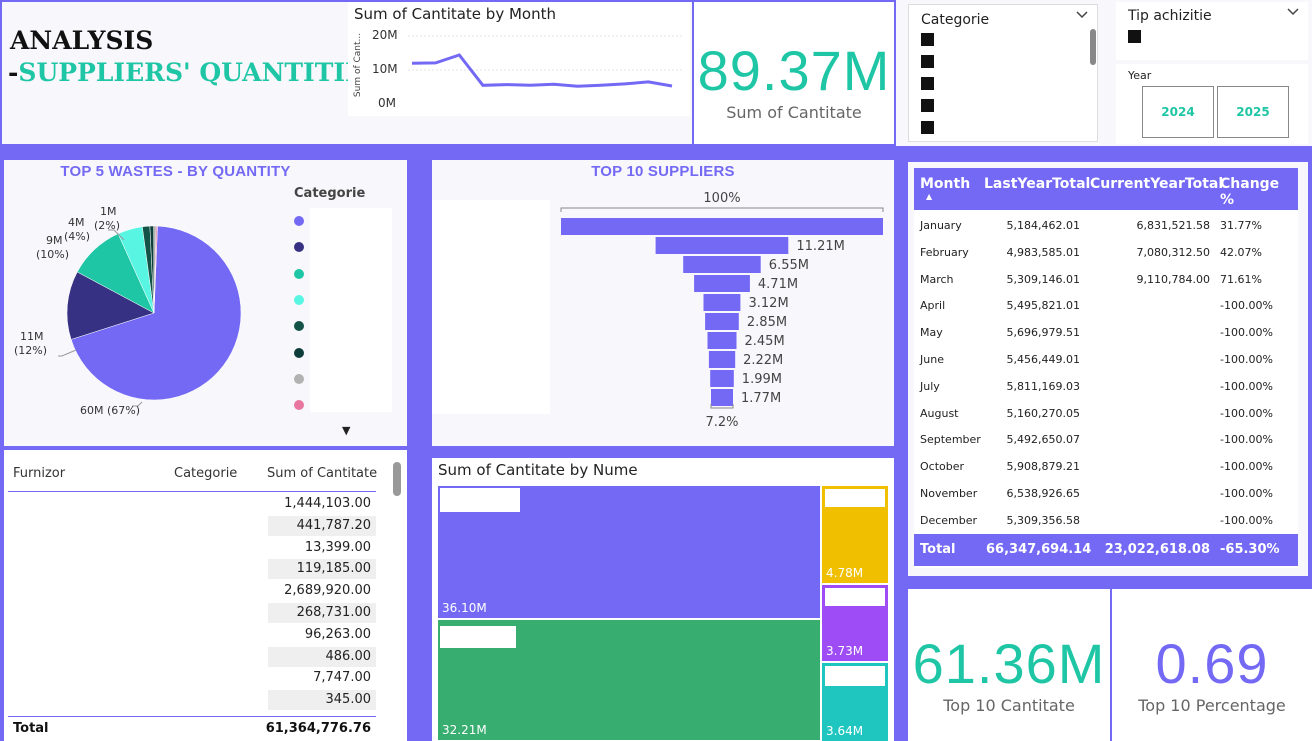 This screenshot has height=741, width=1312. I want to click on furnizor-col-header: Furnizor, so click(39, 473).